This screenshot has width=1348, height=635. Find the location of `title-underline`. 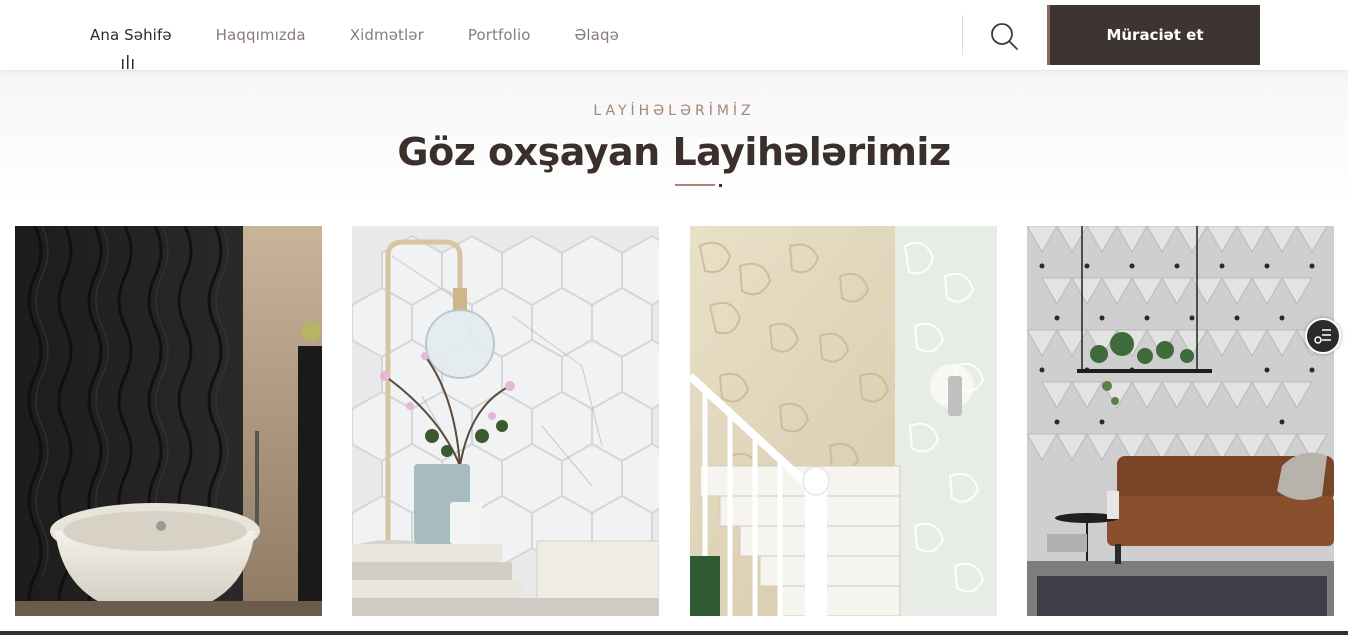

title-underline is located at coordinates (695, 185).